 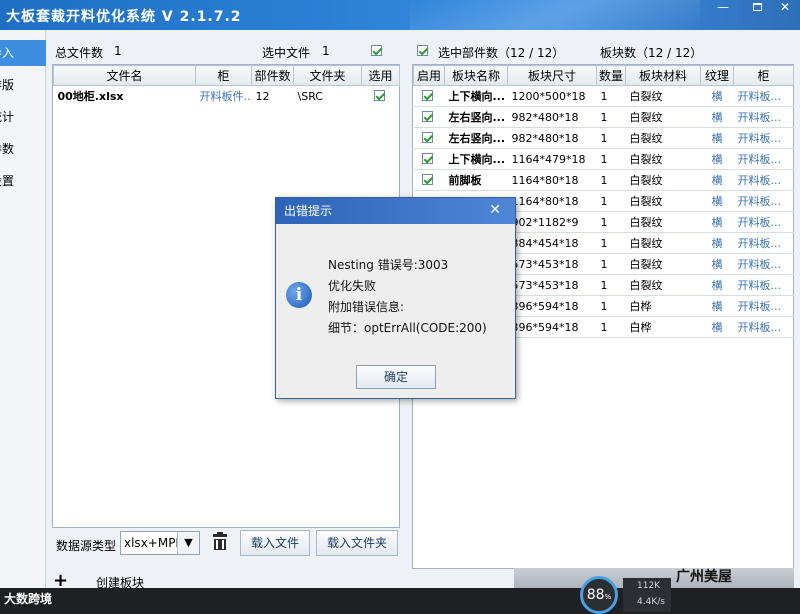 What do you see at coordinates (160, 543) in the screenshot?
I see `source-type-select: xlsx+MPR ▼` at bounding box center [160, 543].